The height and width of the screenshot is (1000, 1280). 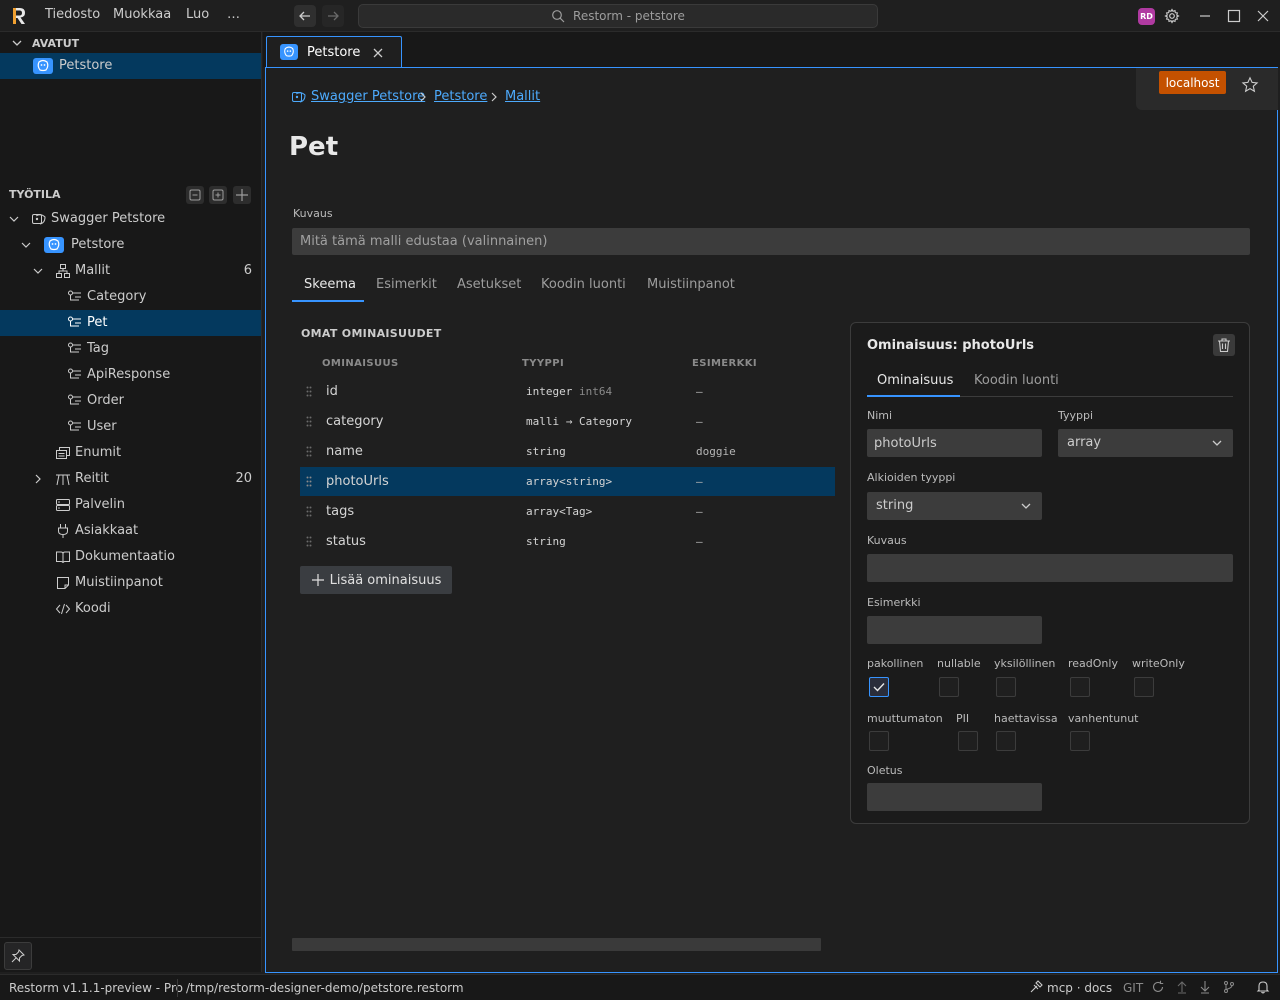 I want to click on tree-item-enumit: Enumit, so click(x=130, y=453).